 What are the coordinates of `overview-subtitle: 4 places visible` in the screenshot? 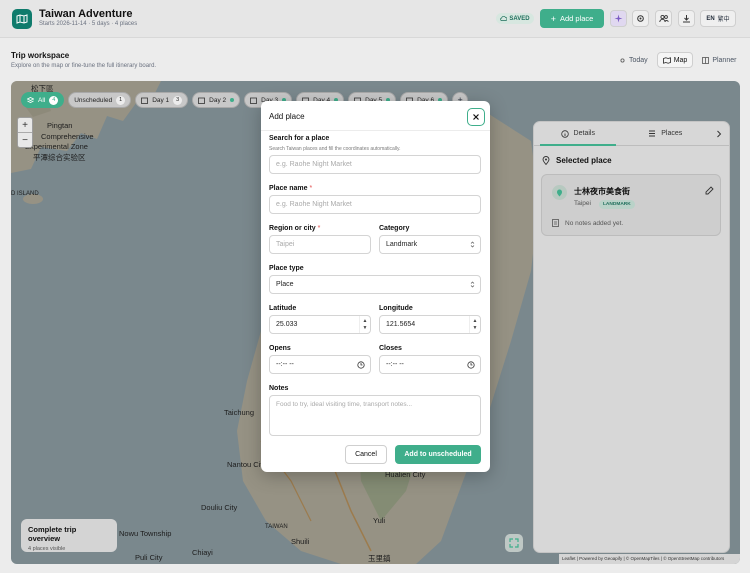 It's located at (47, 549).